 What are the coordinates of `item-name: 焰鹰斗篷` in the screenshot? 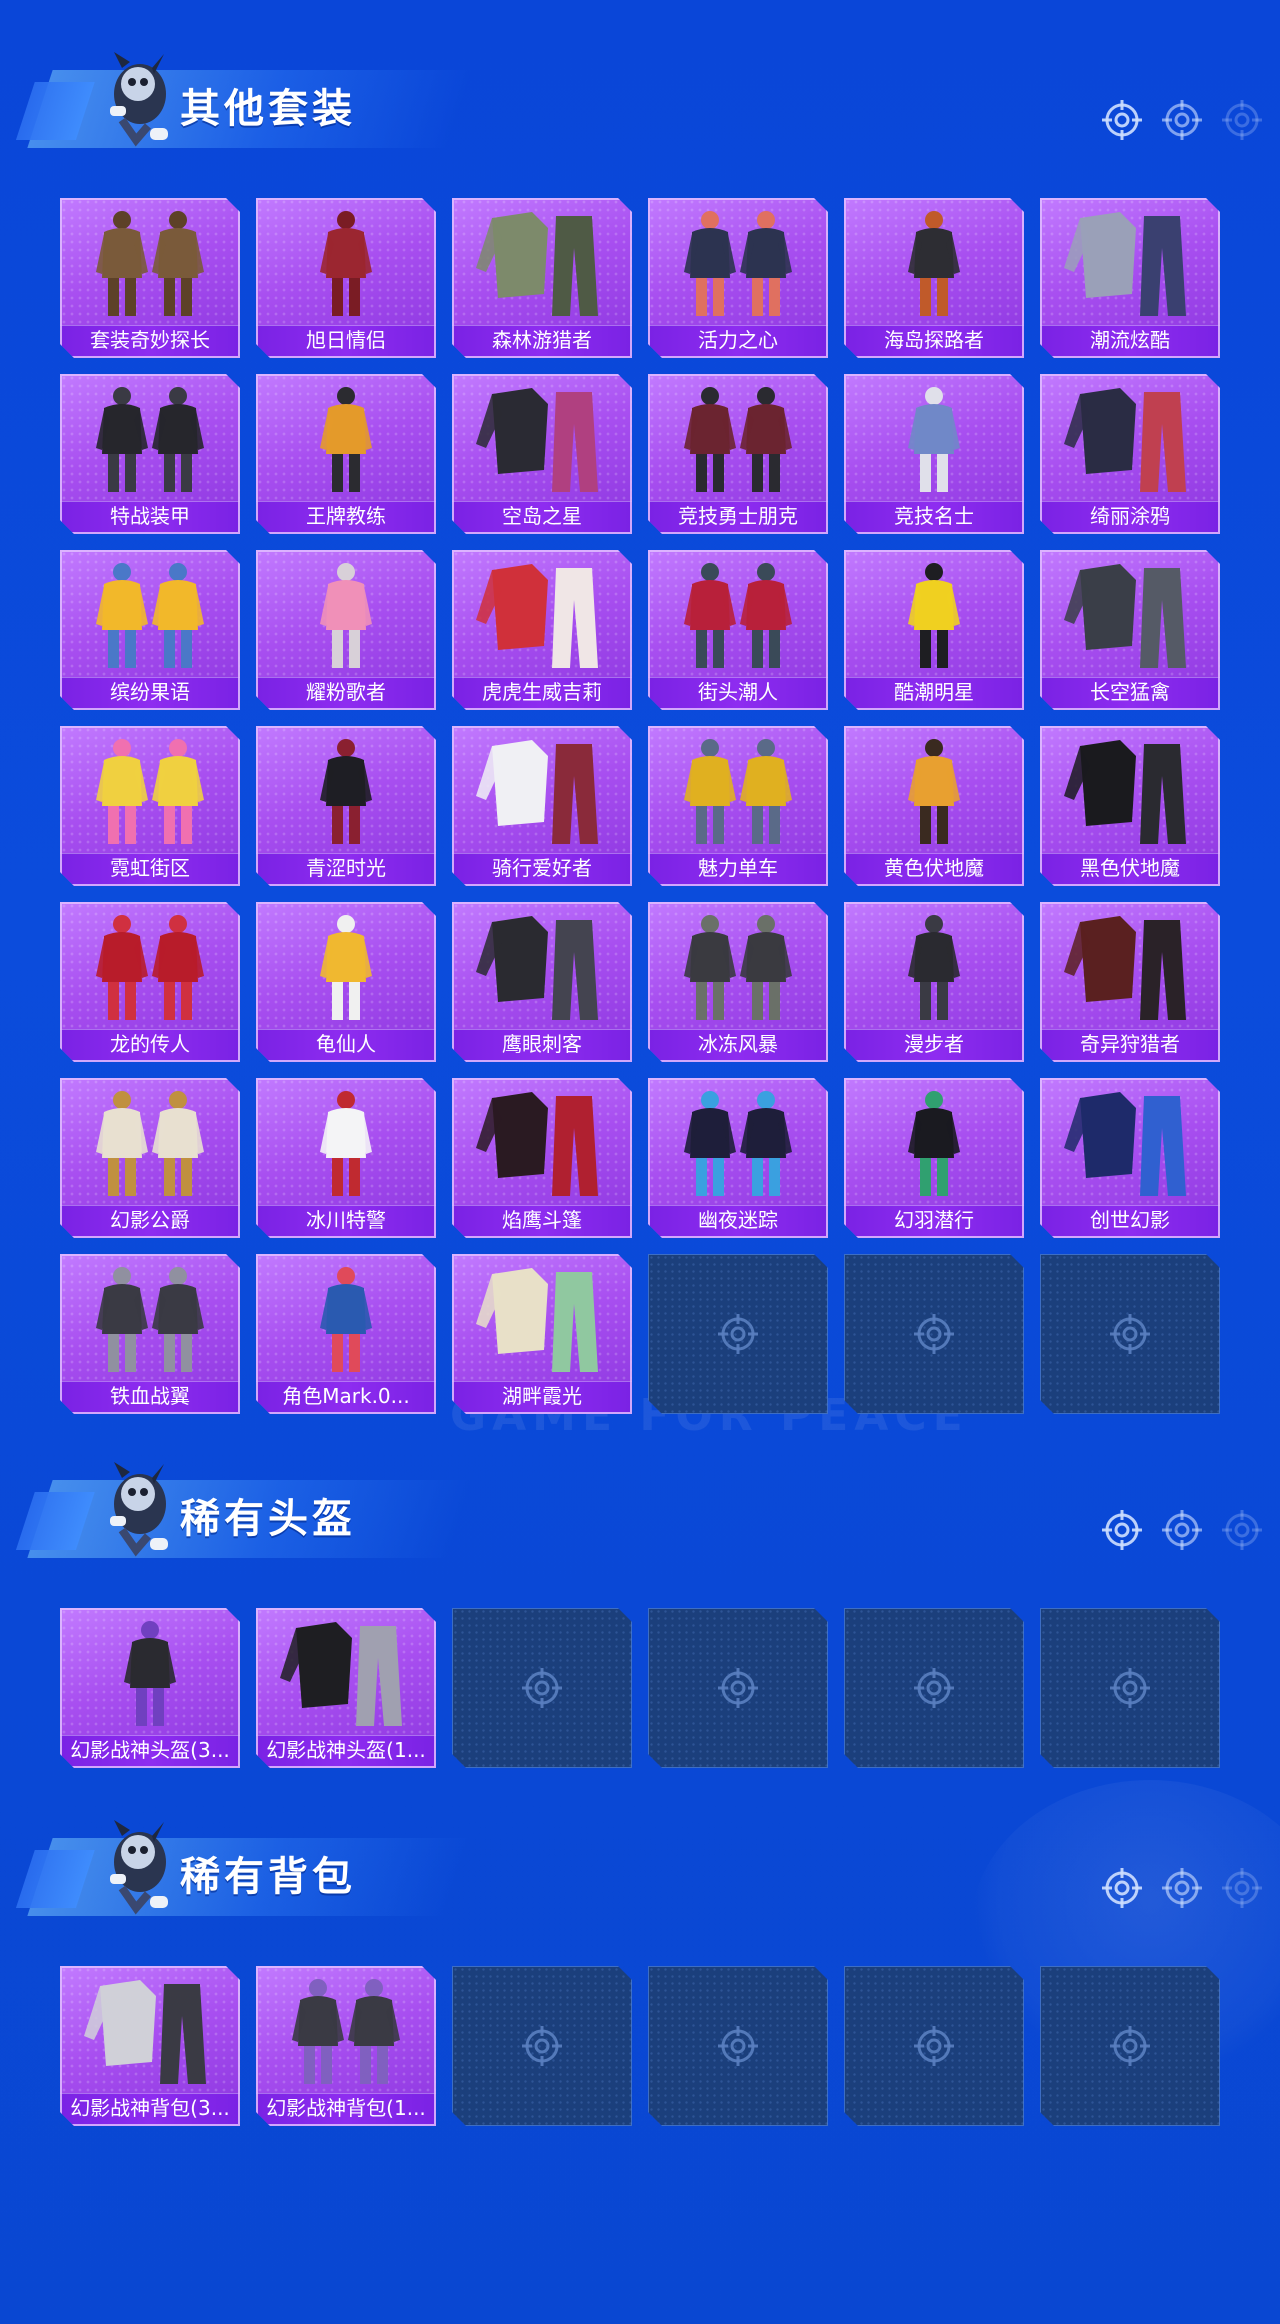 It's located at (542, 1220).